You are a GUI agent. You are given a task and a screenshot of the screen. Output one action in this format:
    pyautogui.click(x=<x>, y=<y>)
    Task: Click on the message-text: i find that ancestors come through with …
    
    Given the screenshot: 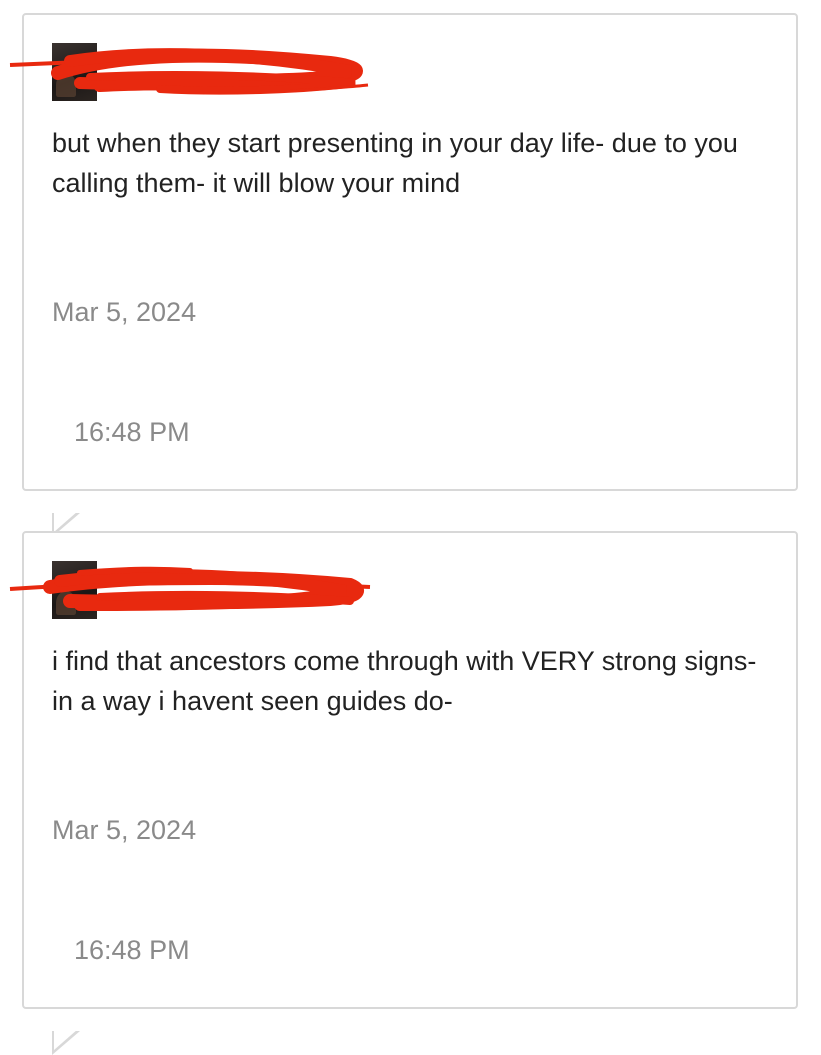 What is the action you would take?
    pyautogui.click(x=404, y=681)
    